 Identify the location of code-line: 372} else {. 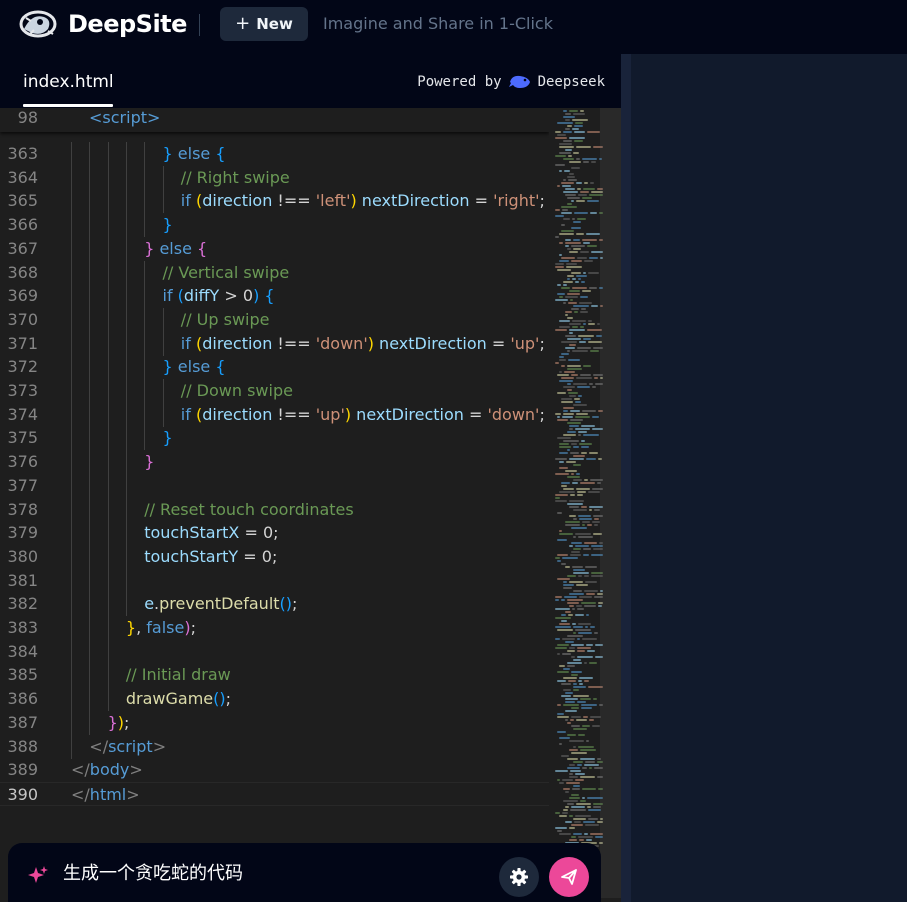
(274, 367).